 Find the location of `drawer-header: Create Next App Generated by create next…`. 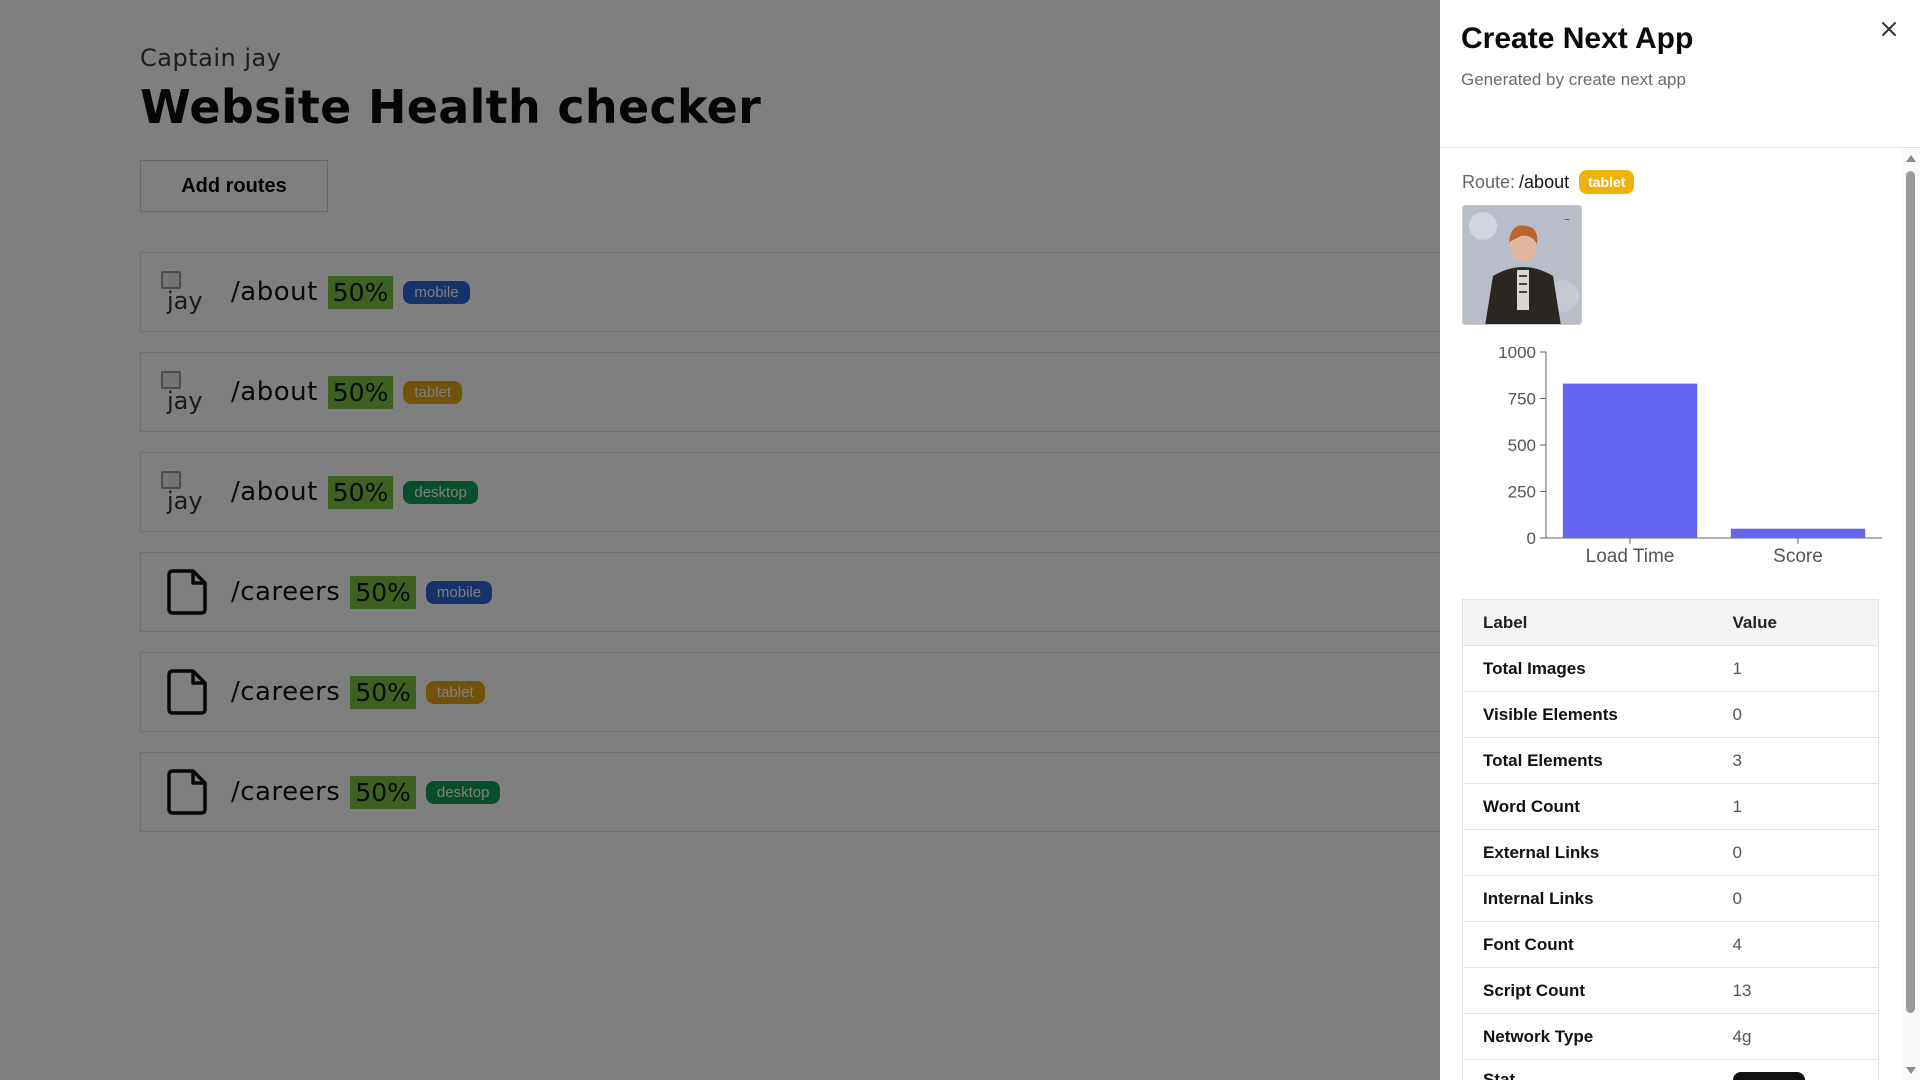

drawer-header: Create Next App Generated by create next… is located at coordinates (1680, 74).